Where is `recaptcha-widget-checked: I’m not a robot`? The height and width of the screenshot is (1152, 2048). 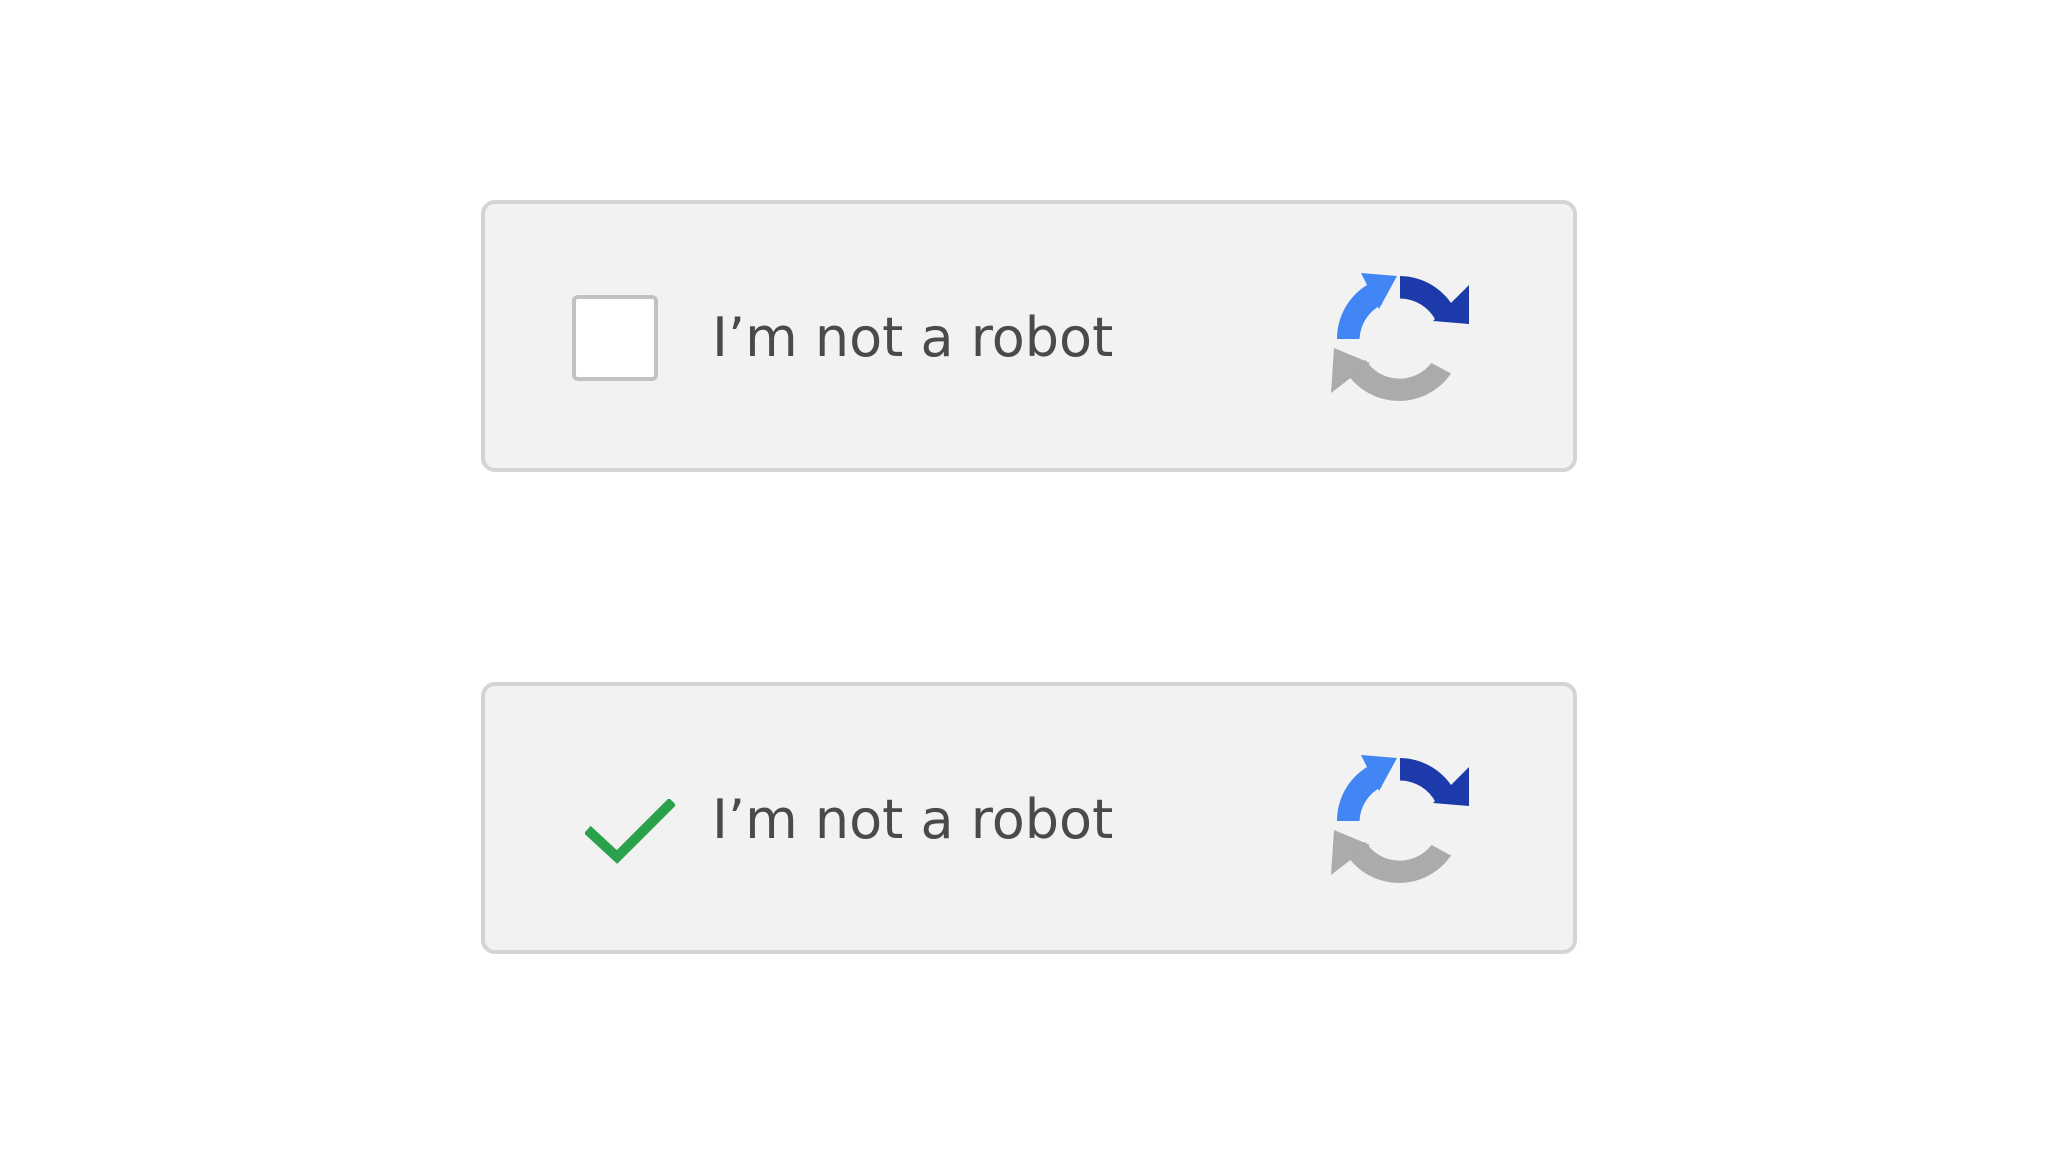
recaptcha-widget-checked: I’m not a robot is located at coordinates (1029, 818).